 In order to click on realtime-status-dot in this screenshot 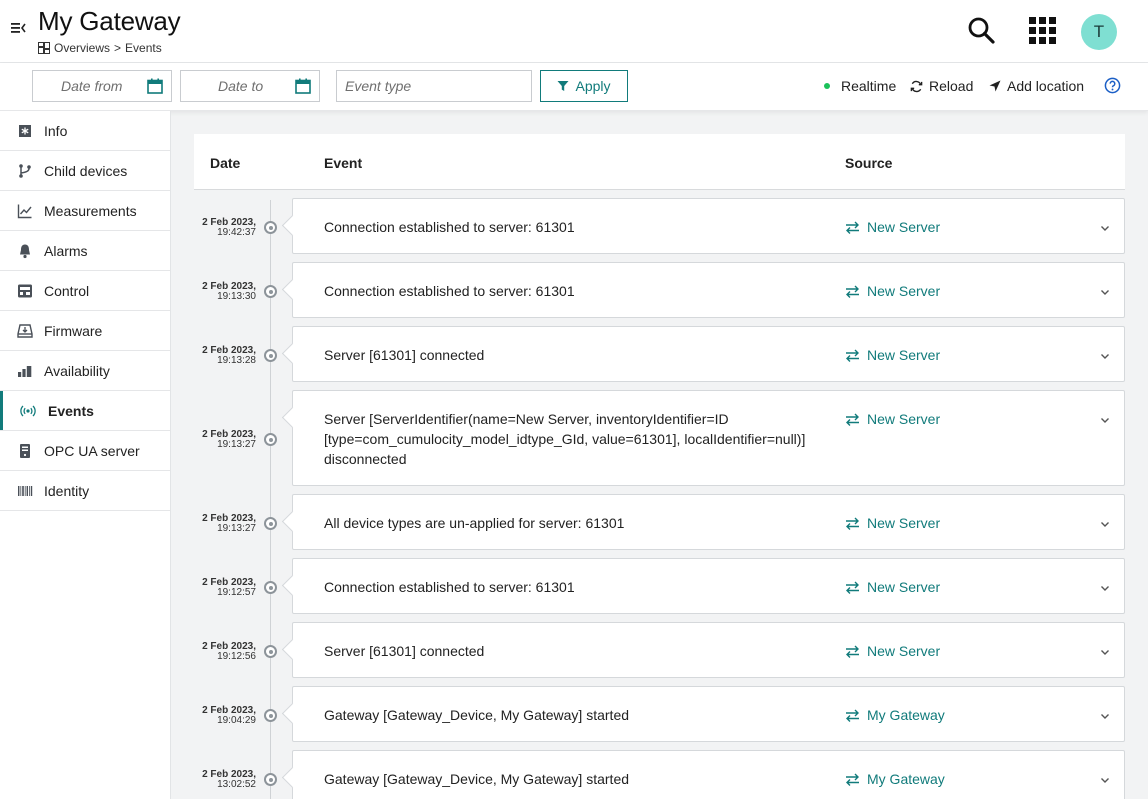, I will do `click(827, 86)`.